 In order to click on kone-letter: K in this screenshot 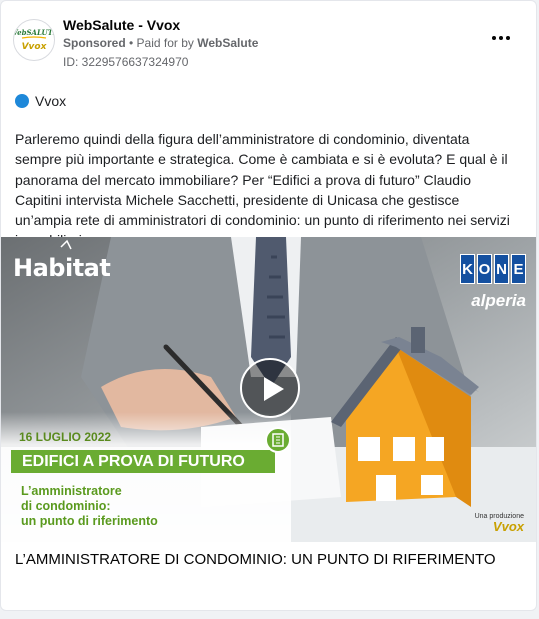, I will do `click(467, 269)`.